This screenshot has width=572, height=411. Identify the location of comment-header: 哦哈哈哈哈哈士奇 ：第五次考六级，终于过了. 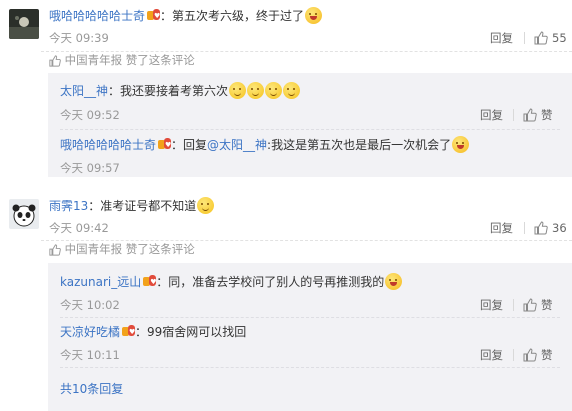
(186, 16).